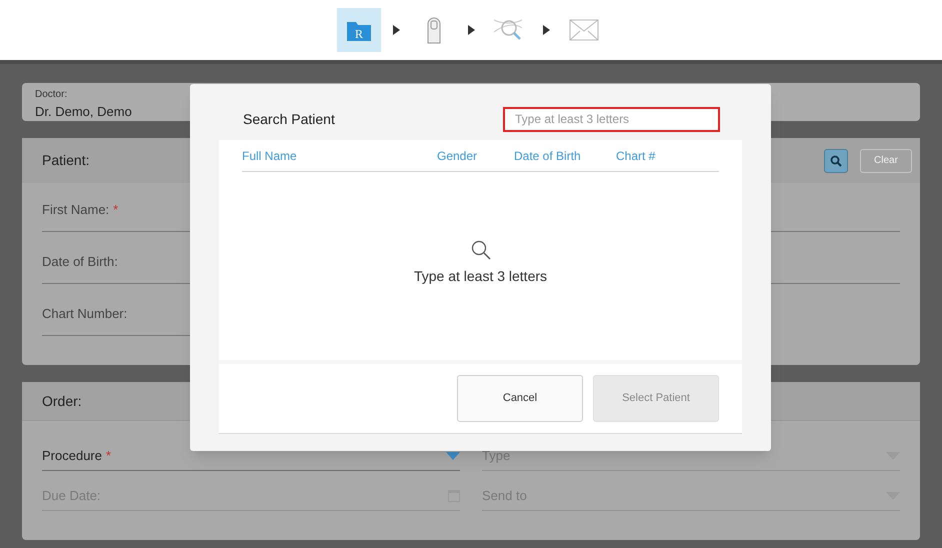 The width and height of the screenshot is (942, 548). Describe the element at coordinates (481, 276) in the screenshot. I see `empty-message: Type at least 3 letters` at that location.